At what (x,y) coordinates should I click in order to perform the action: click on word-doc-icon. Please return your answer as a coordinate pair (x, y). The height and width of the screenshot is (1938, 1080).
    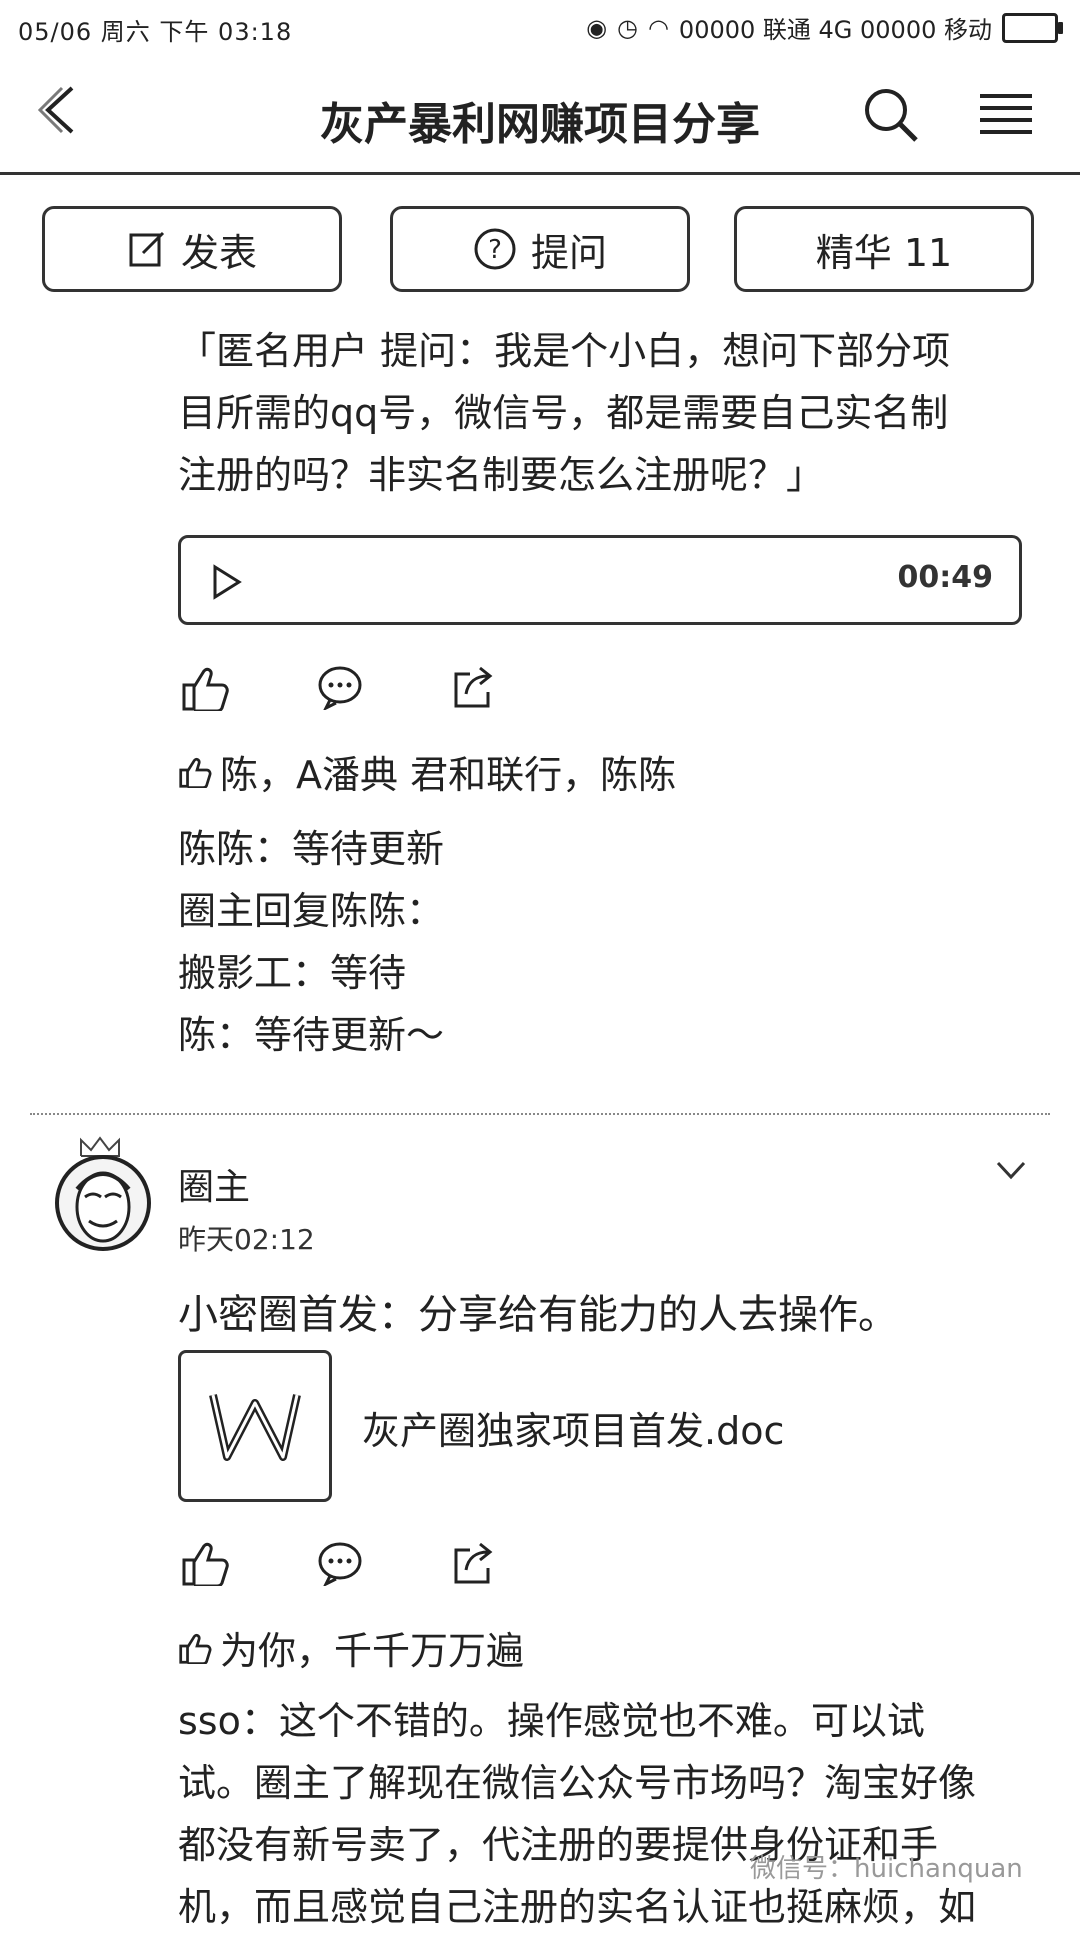
    Looking at the image, I should click on (255, 1427).